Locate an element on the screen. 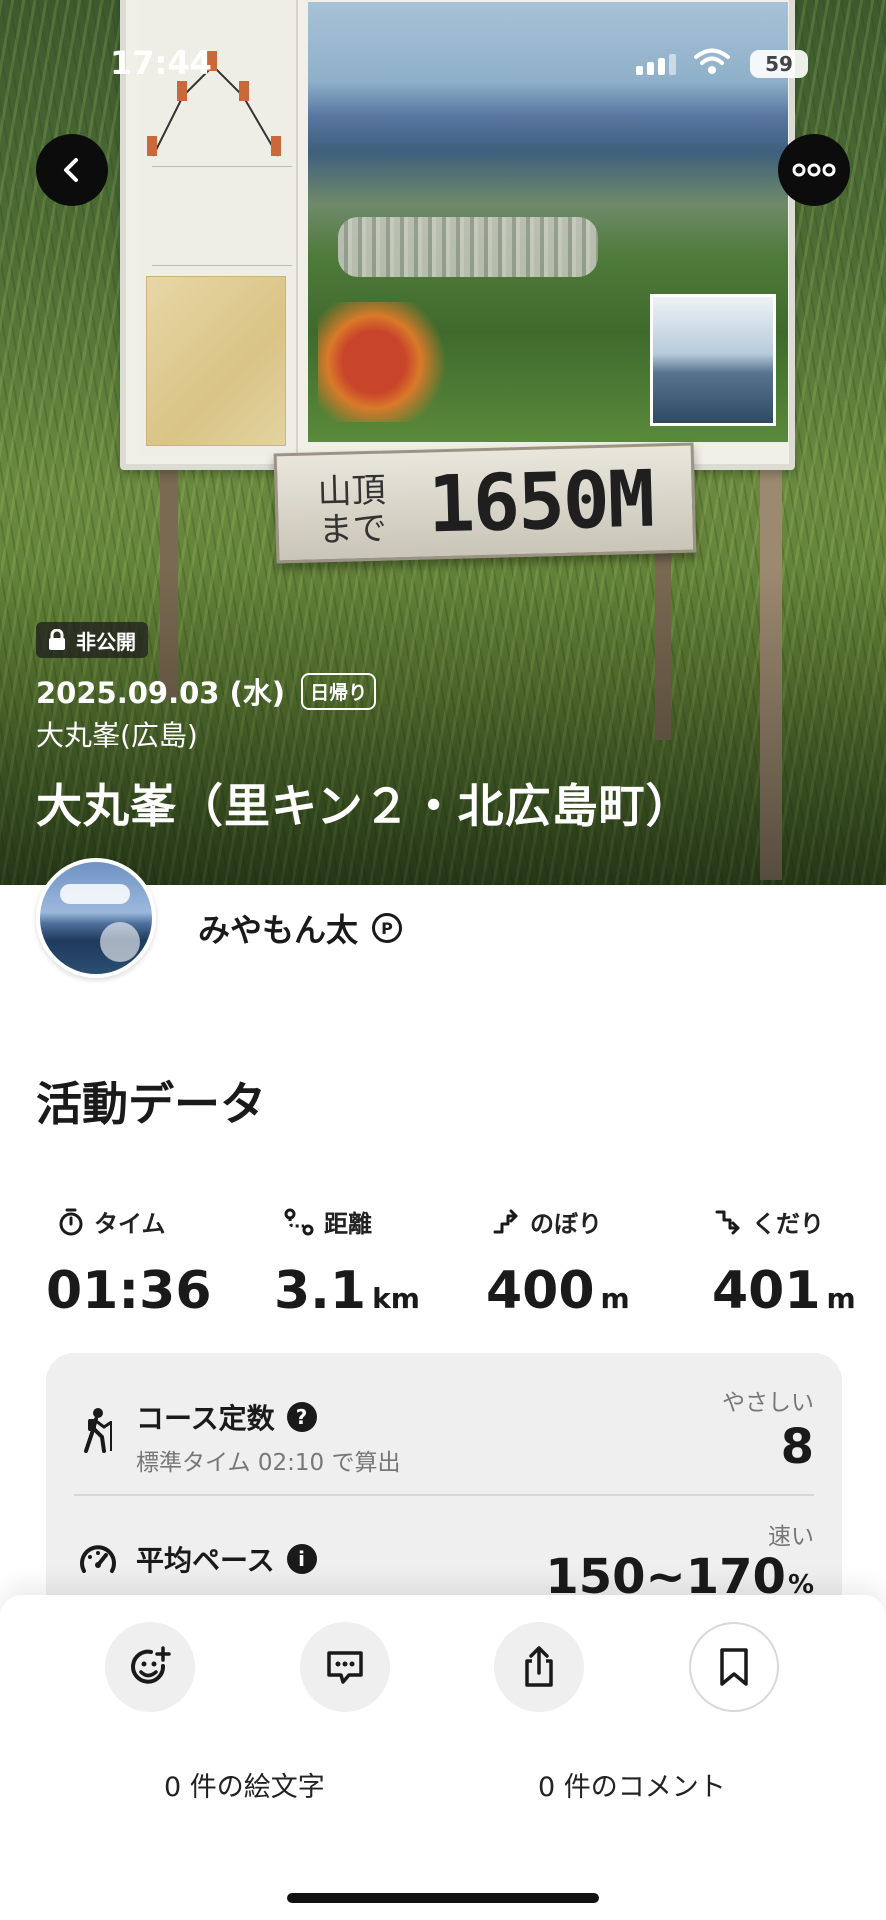 The width and height of the screenshot is (886, 1920). stat-time: タイム 01:36 is located at coordinates (129, 1262).